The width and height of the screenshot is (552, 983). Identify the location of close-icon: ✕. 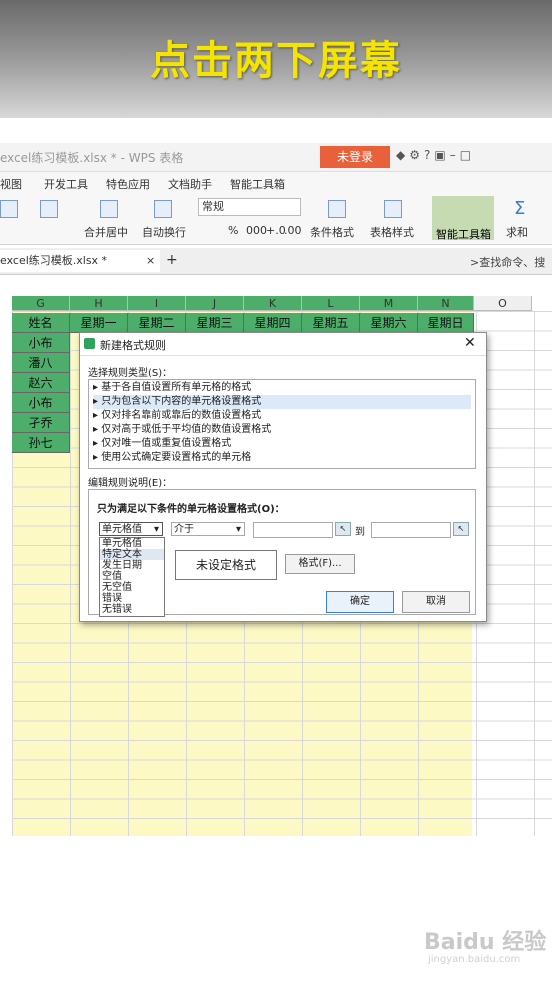
(470, 343).